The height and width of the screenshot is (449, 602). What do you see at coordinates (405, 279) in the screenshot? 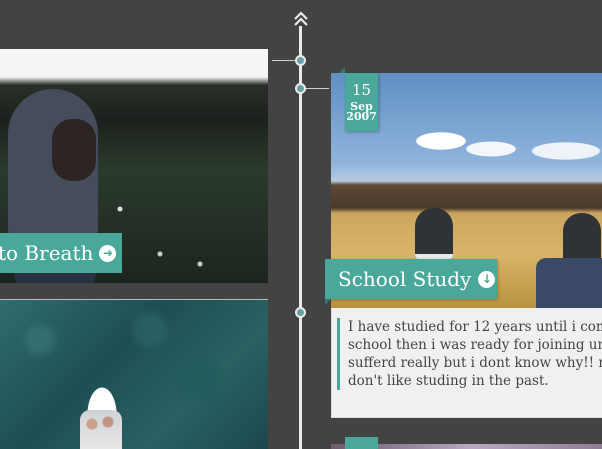
I see `card-title-text: School Study` at bounding box center [405, 279].